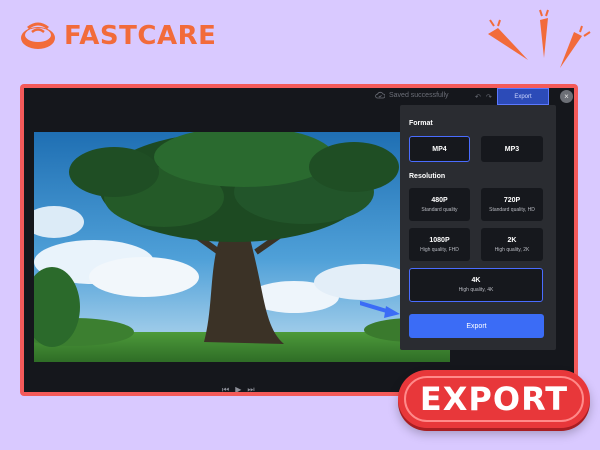 The width and height of the screenshot is (600, 450). Describe the element at coordinates (523, 96) in the screenshot. I see `export-top-button: Export` at that location.